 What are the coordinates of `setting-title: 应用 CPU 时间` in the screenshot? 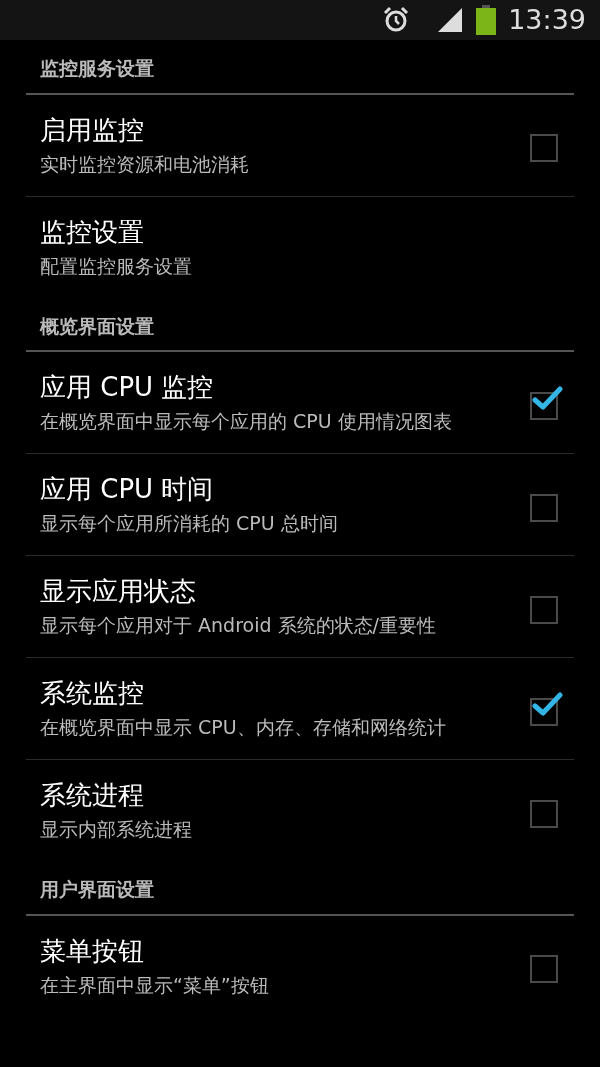 It's located at (255, 489).